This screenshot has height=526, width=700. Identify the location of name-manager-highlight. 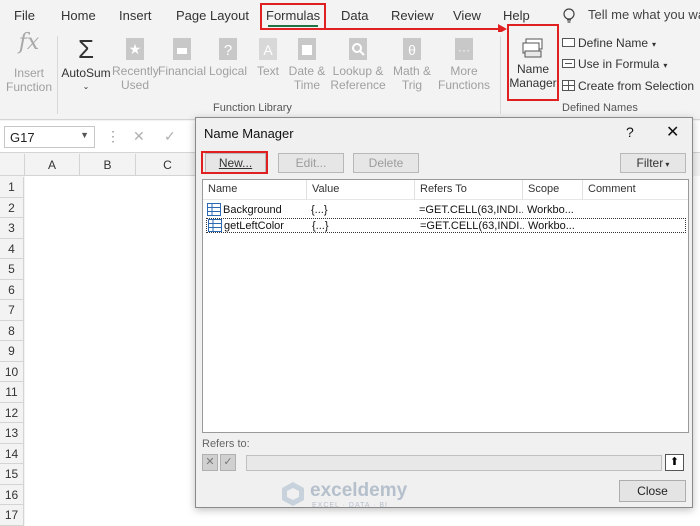
(533, 62).